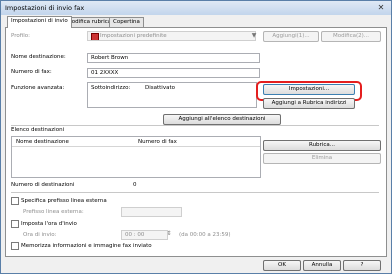  I want to click on send-time-label: Imposta l'ora d'invio, so click(49, 224).